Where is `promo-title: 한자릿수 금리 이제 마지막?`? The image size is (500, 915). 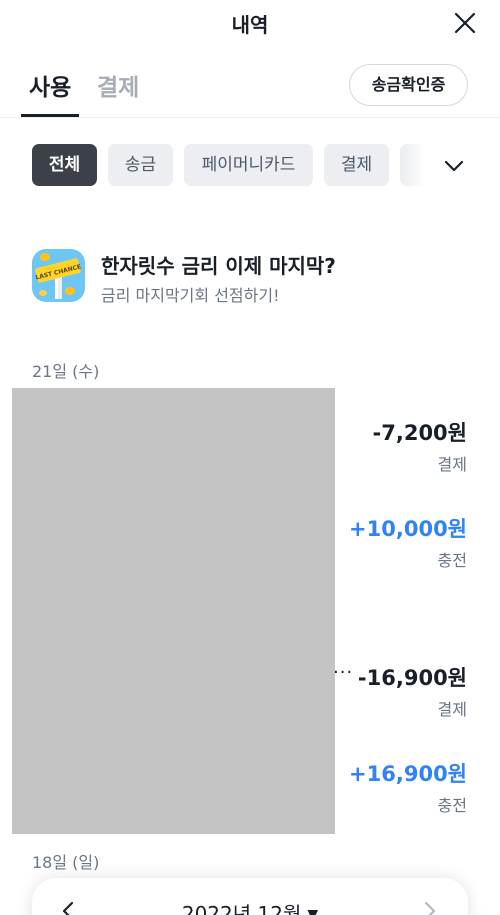 promo-title: 한자릿수 금리 이제 마지막? is located at coordinates (218, 266).